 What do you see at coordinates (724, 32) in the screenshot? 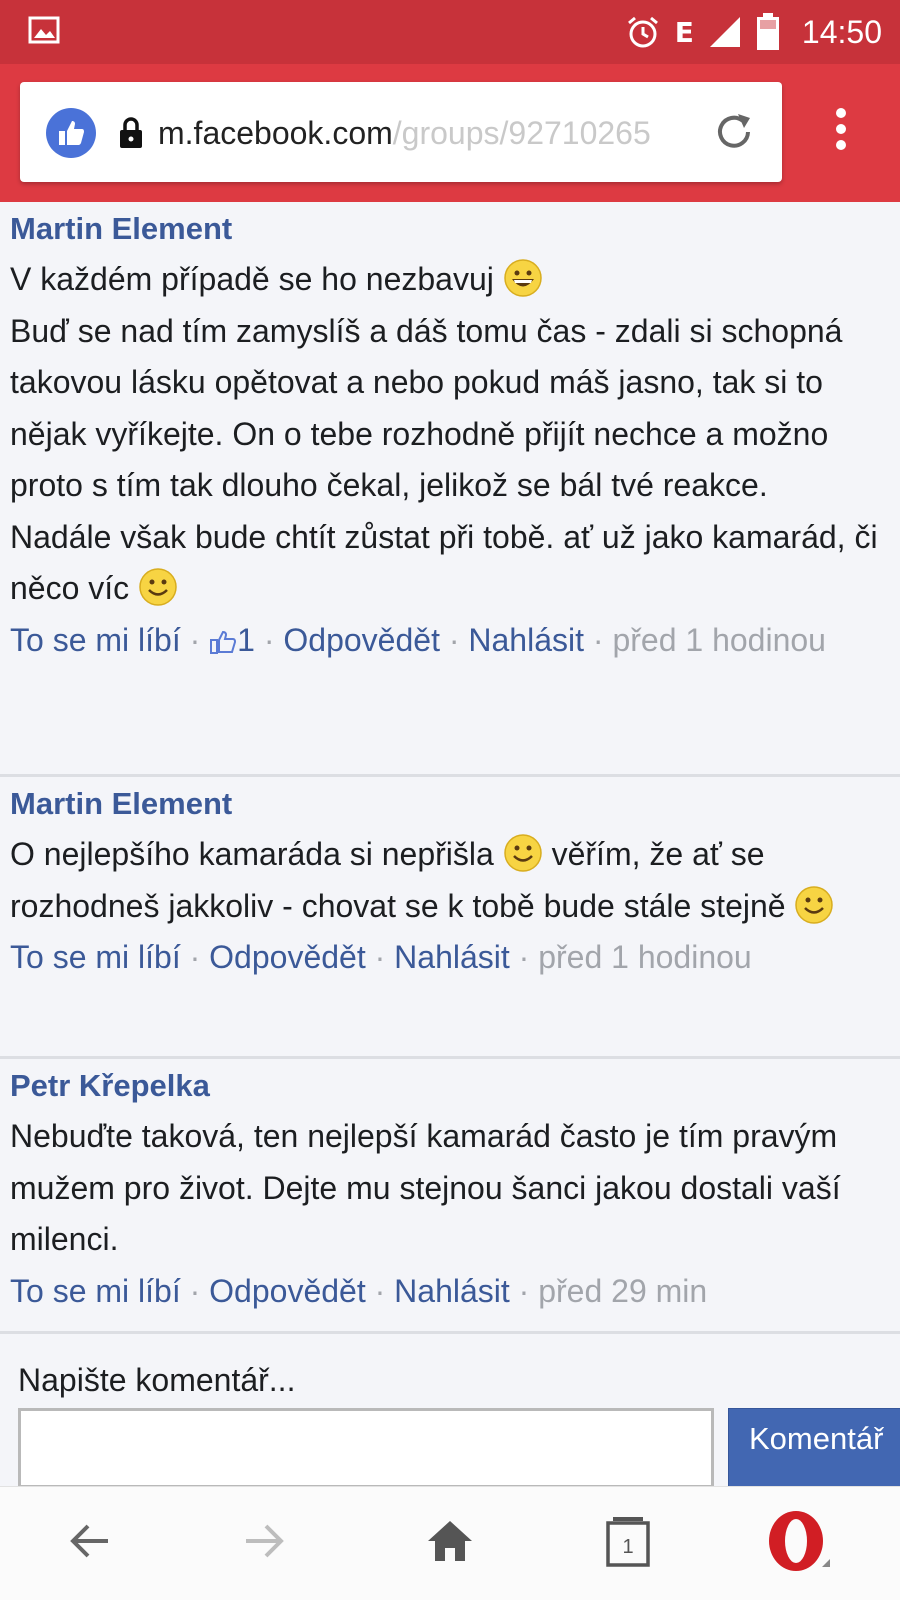
I see `signal-icon` at bounding box center [724, 32].